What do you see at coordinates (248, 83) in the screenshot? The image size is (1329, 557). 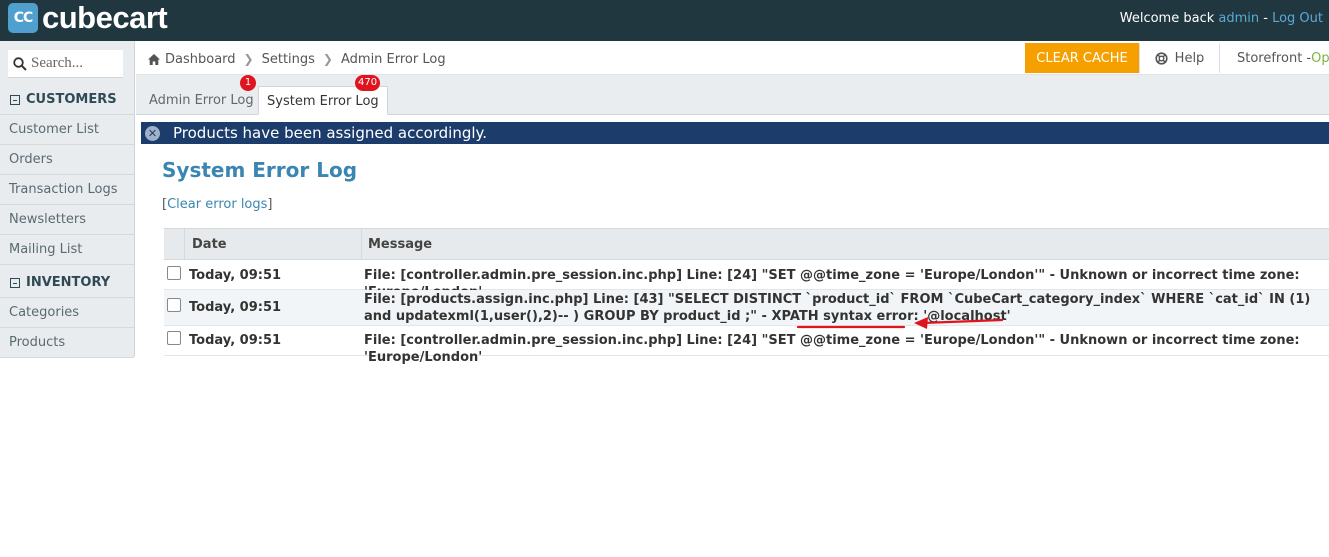 I see `tab-badge-count: 1` at bounding box center [248, 83].